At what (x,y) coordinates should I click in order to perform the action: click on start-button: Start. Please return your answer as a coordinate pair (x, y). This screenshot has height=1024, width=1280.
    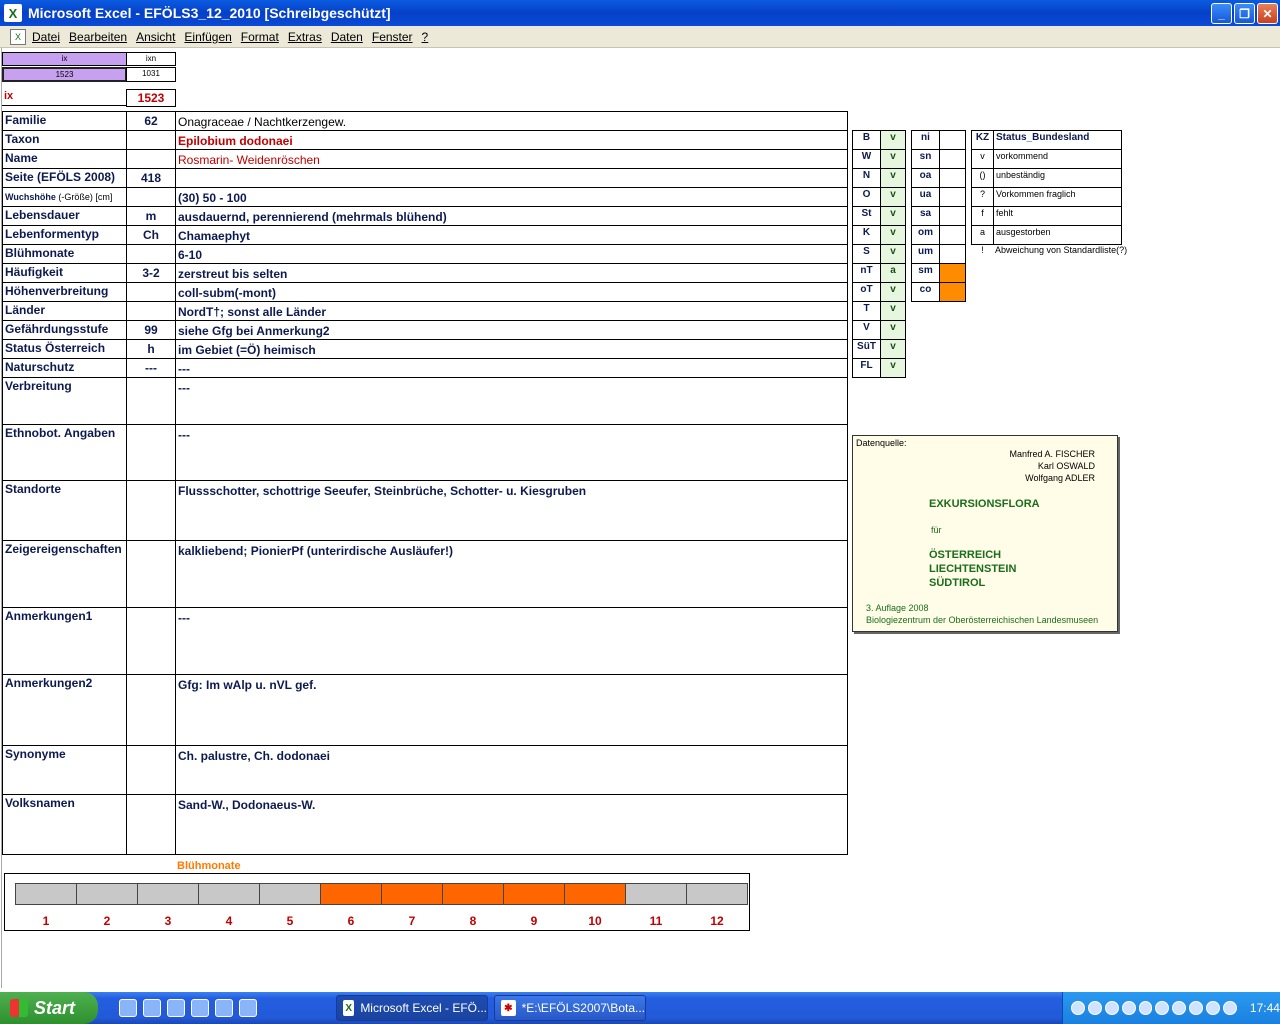
    Looking at the image, I should click on (49, 1008).